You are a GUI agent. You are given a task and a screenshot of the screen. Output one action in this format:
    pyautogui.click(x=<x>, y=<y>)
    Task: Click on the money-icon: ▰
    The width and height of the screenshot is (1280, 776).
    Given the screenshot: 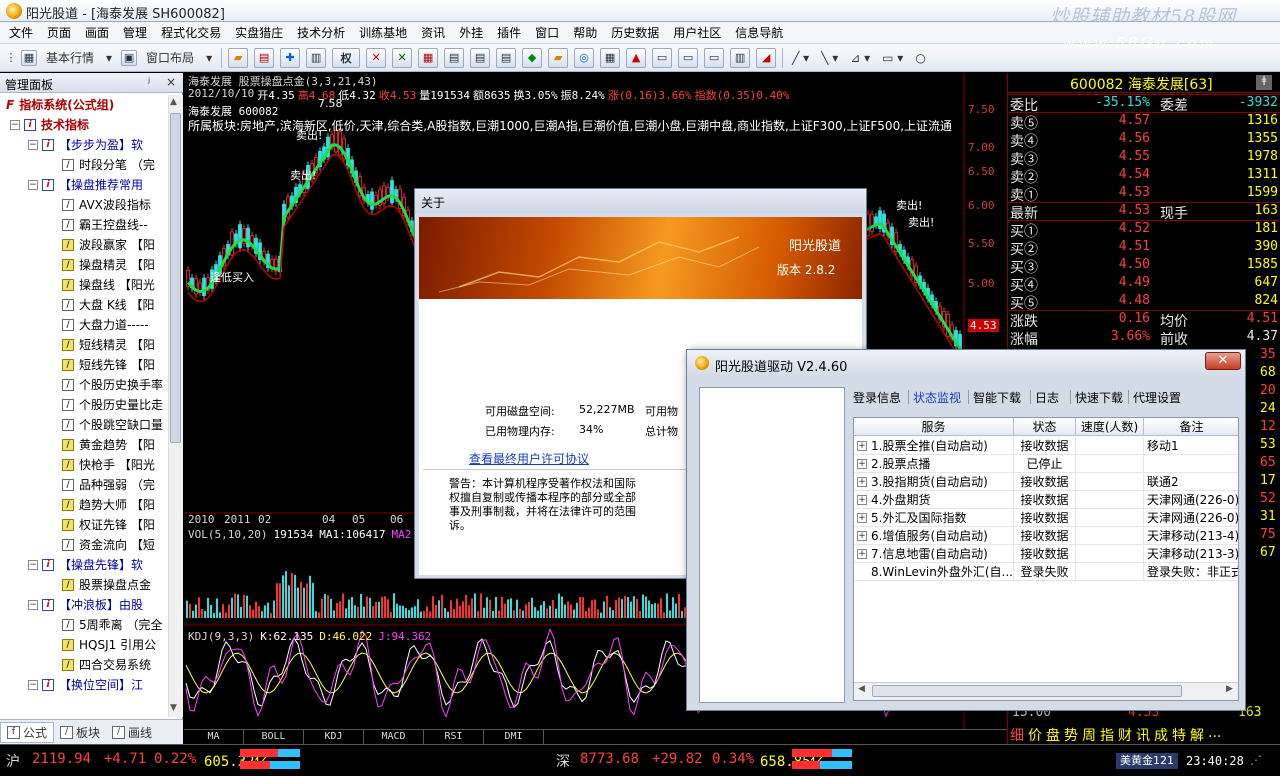 What is the action you would take?
    pyautogui.click(x=558, y=57)
    